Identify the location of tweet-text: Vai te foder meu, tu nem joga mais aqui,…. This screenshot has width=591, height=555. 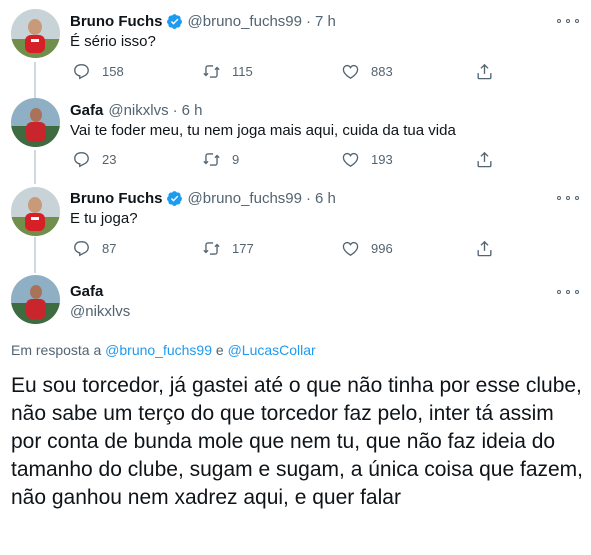
(263, 130).